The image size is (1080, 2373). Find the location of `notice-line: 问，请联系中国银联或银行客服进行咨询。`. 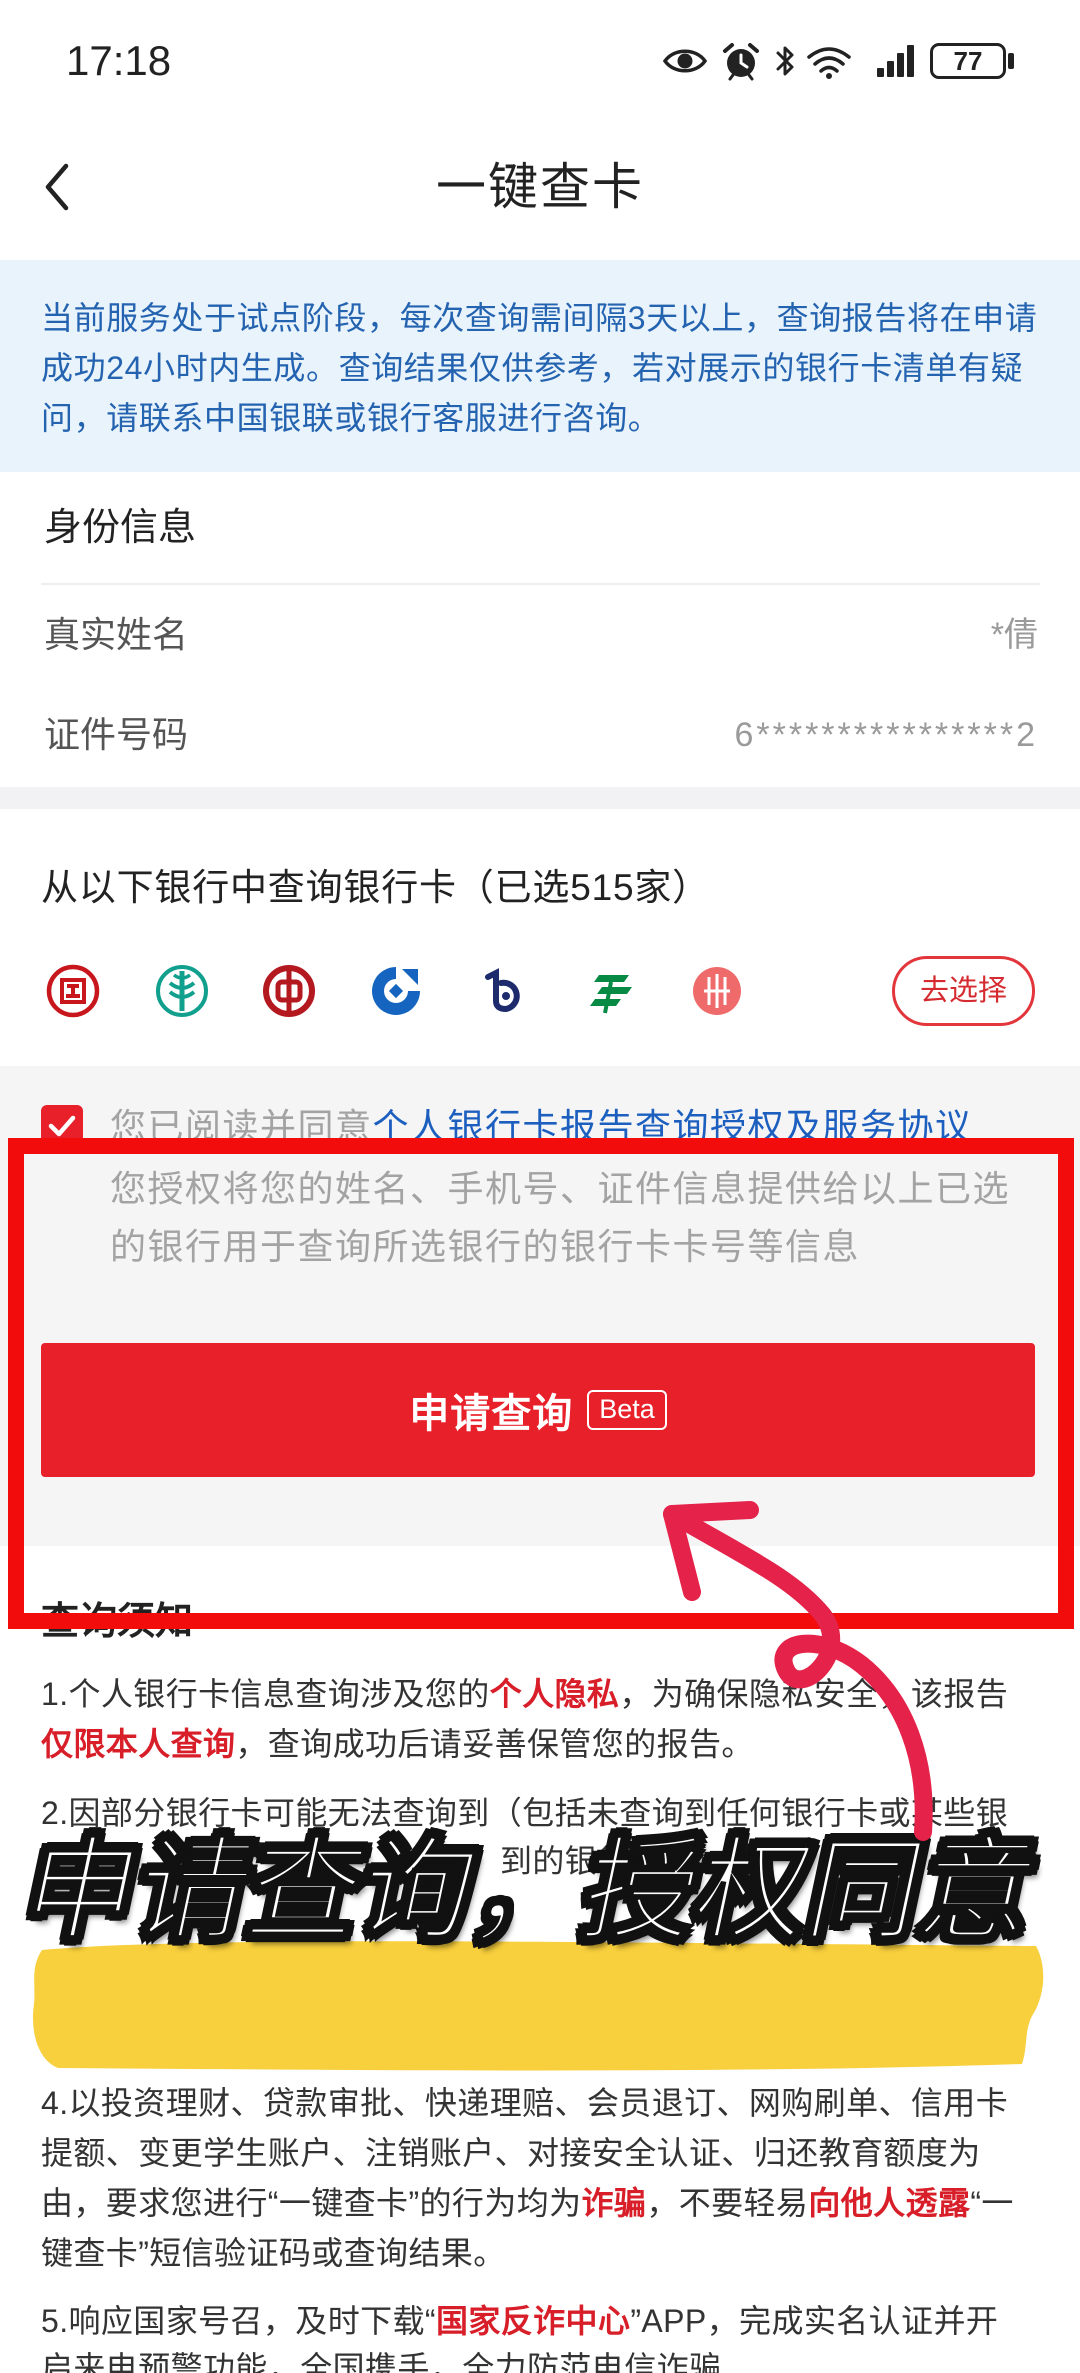

notice-line: 问，请联系中国银联或银行客服进行咨询。 is located at coordinates (351, 418).